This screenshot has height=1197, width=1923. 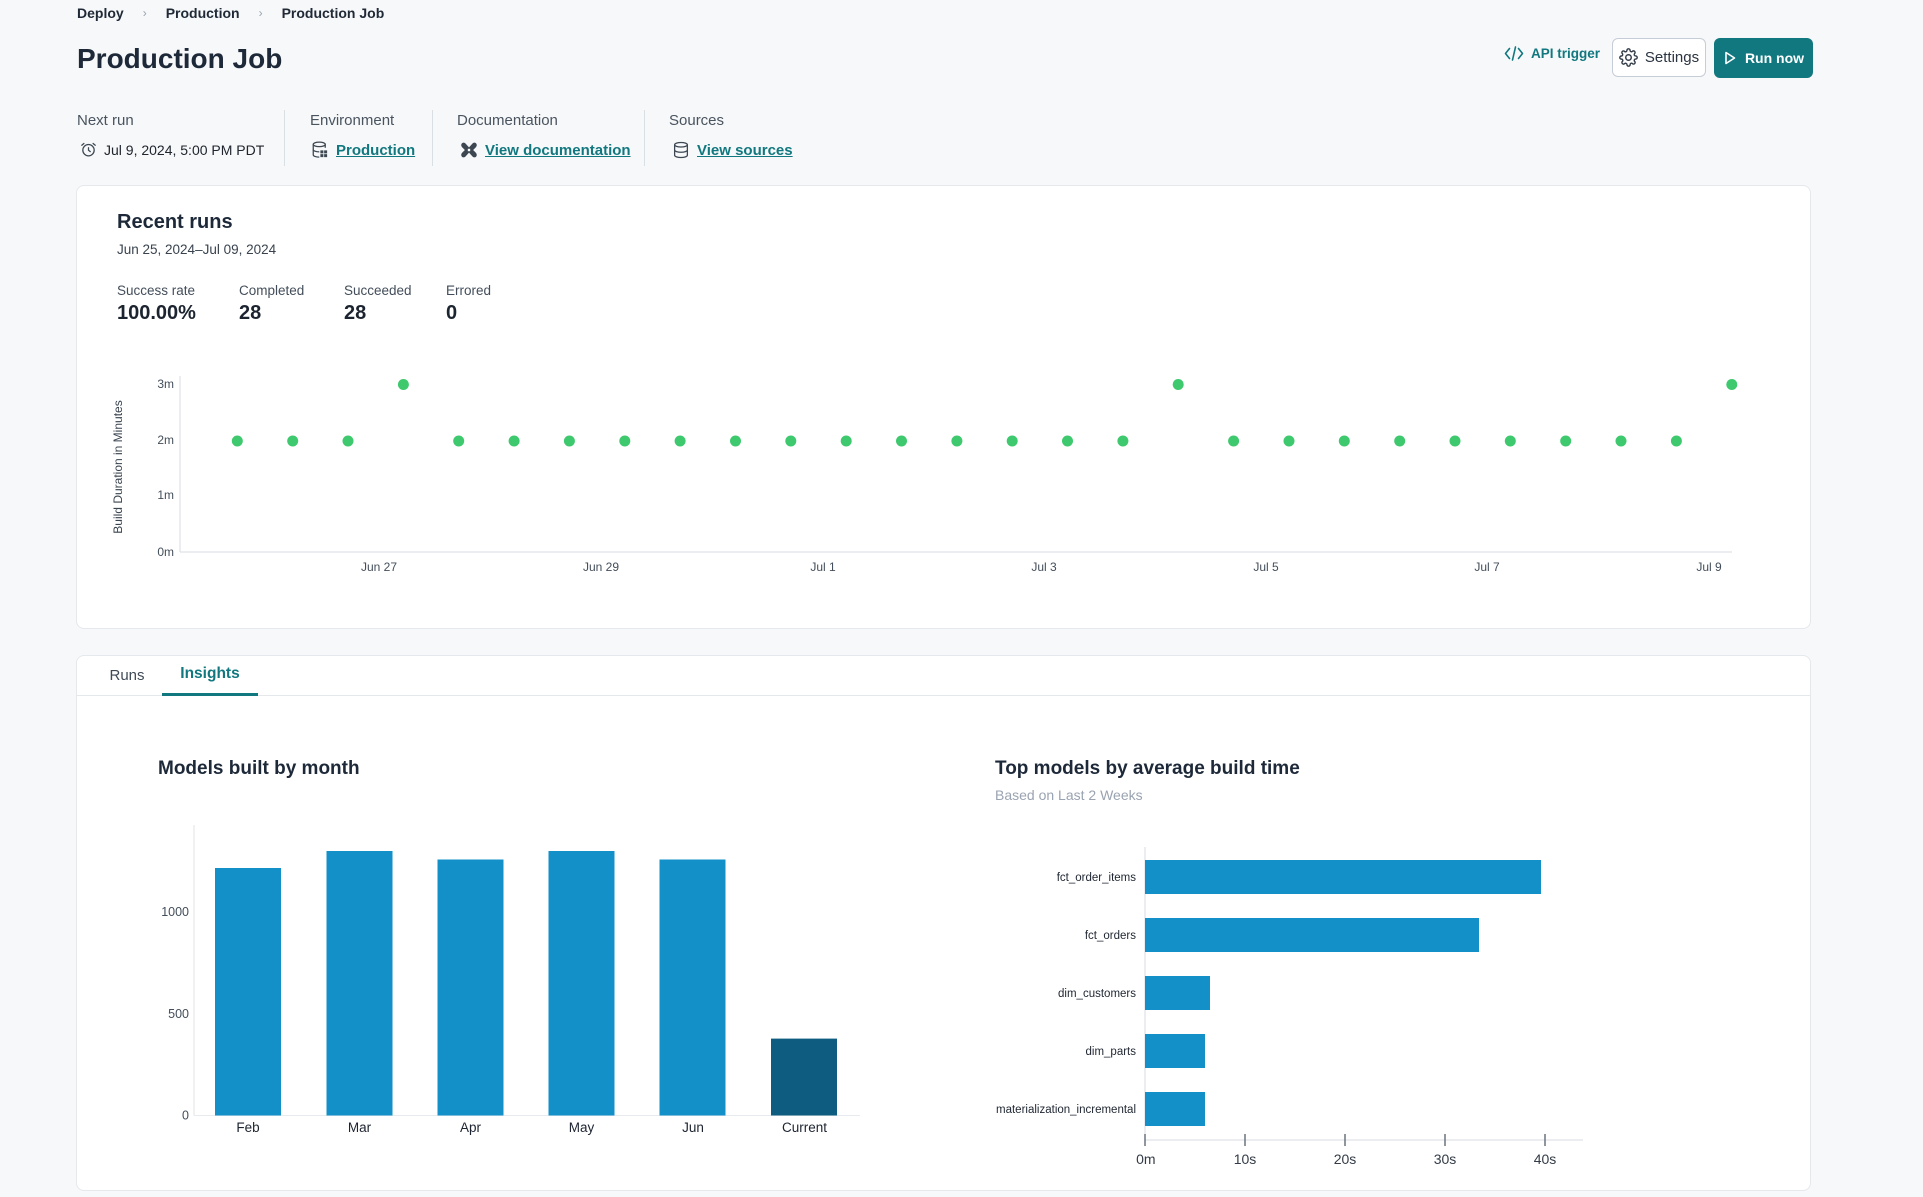 I want to click on svg-text: Jul 1, so click(x=823, y=567).